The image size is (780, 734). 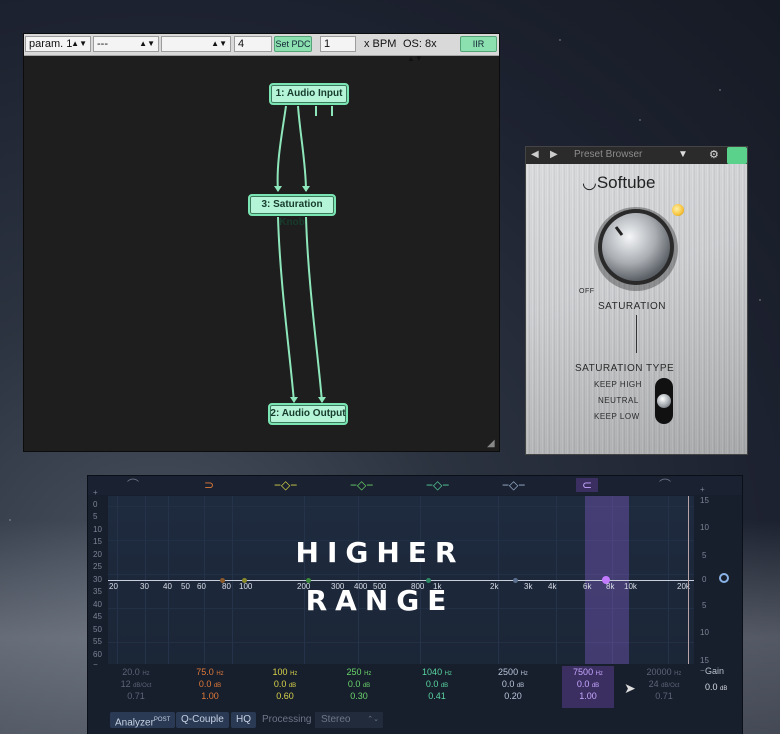 I want to click on y-label: 60, so click(x=97, y=654).